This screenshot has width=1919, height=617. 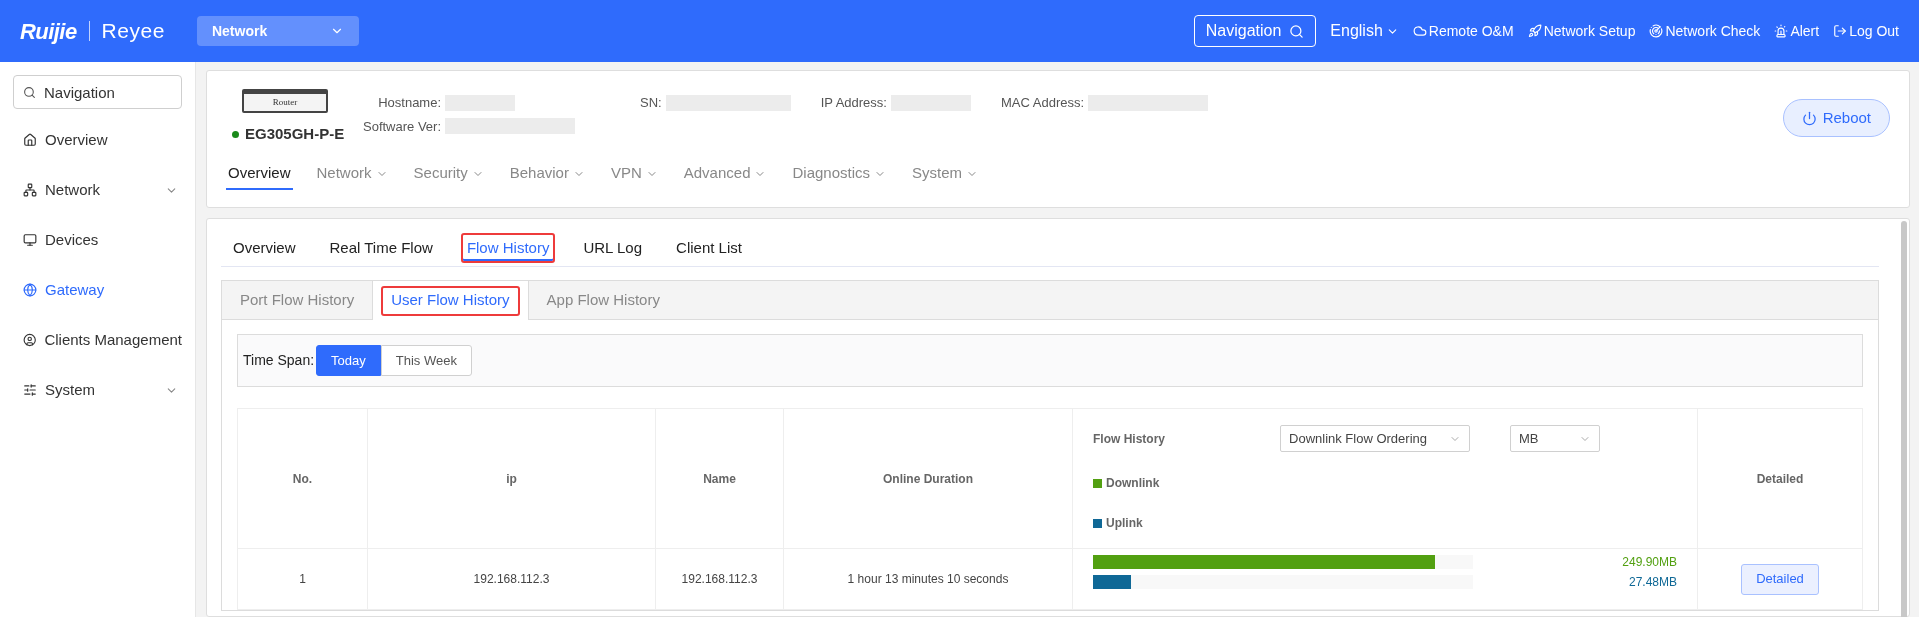 What do you see at coordinates (1463, 31) in the screenshot?
I see `header-link: Remote O&M` at bounding box center [1463, 31].